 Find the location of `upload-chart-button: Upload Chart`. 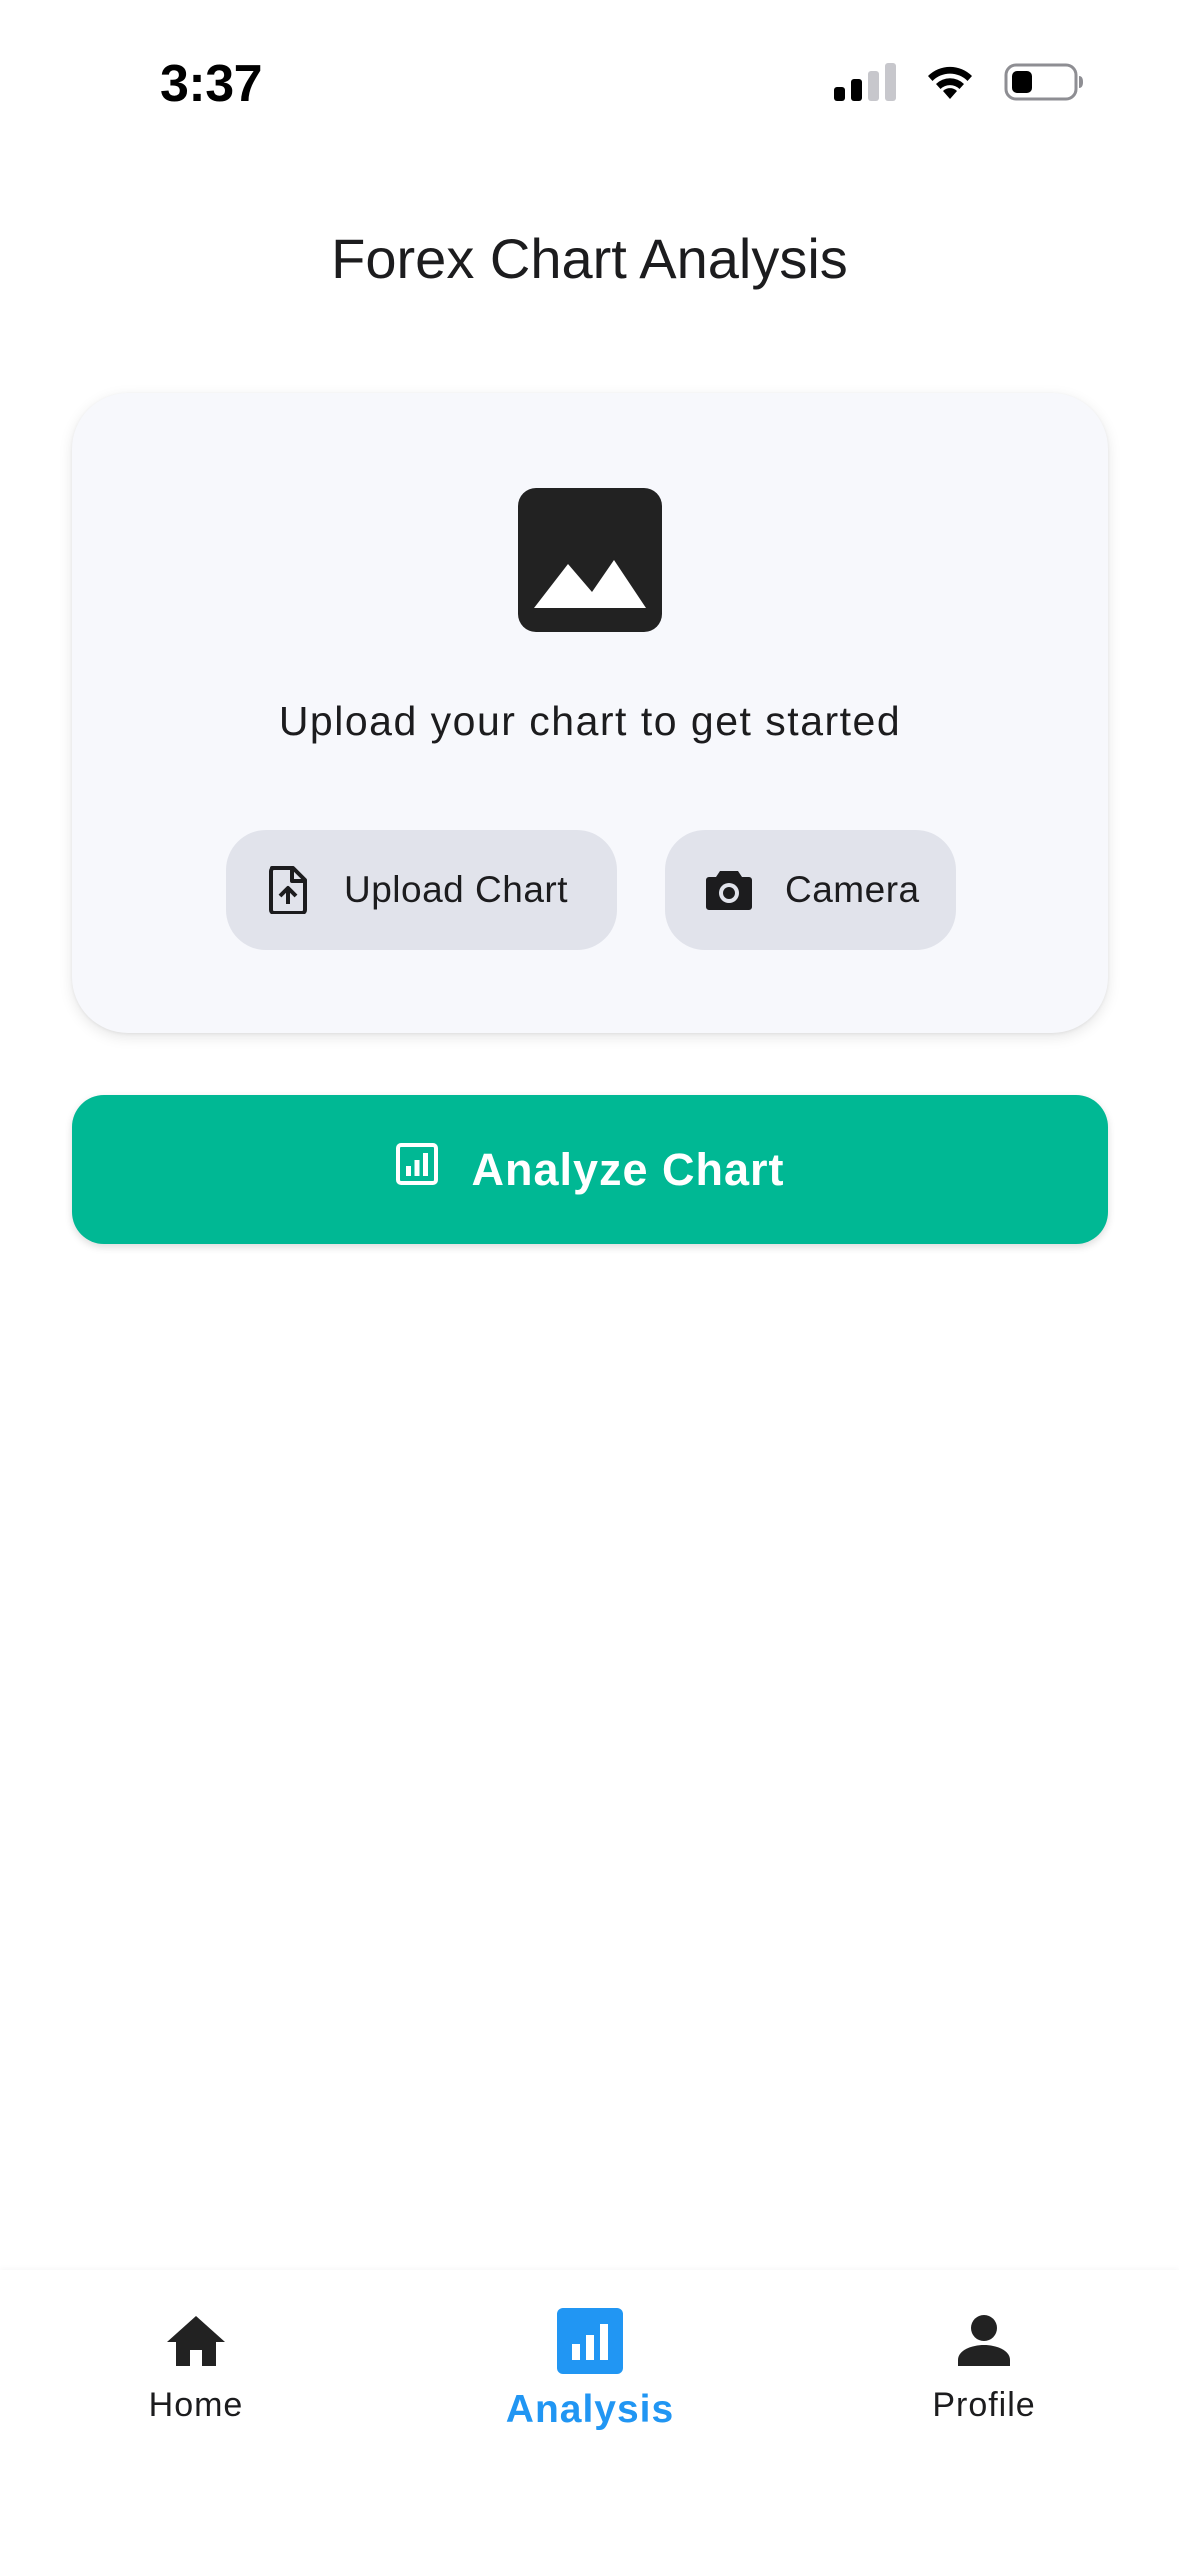

upload-chart-button: Upload Chart is located at coordinates (421, 890).